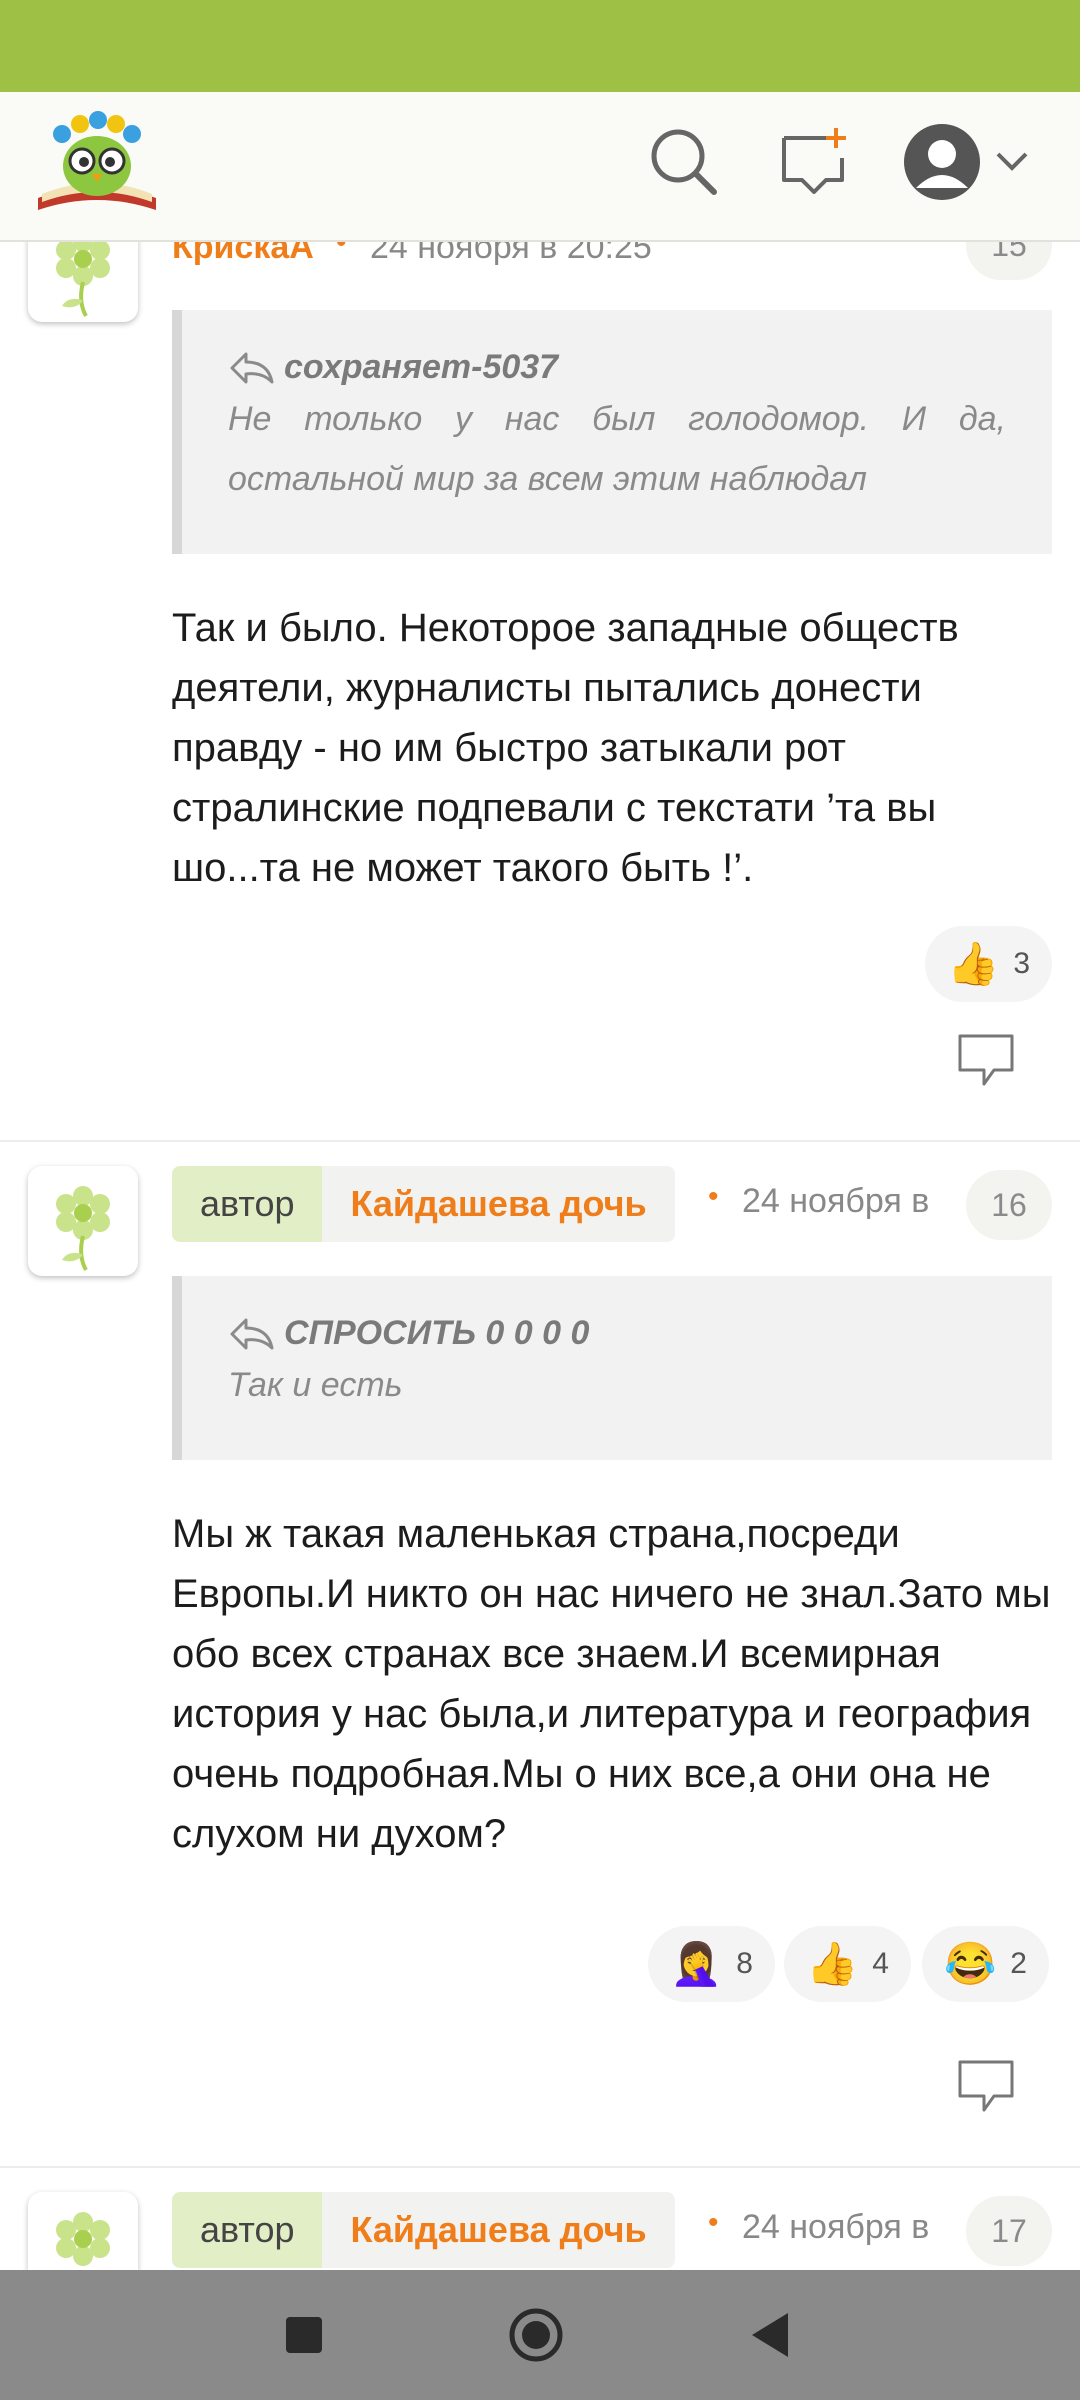 This screenshot has height=2400, width=1080. I want to click on recents-icon, so click(304, 2335).